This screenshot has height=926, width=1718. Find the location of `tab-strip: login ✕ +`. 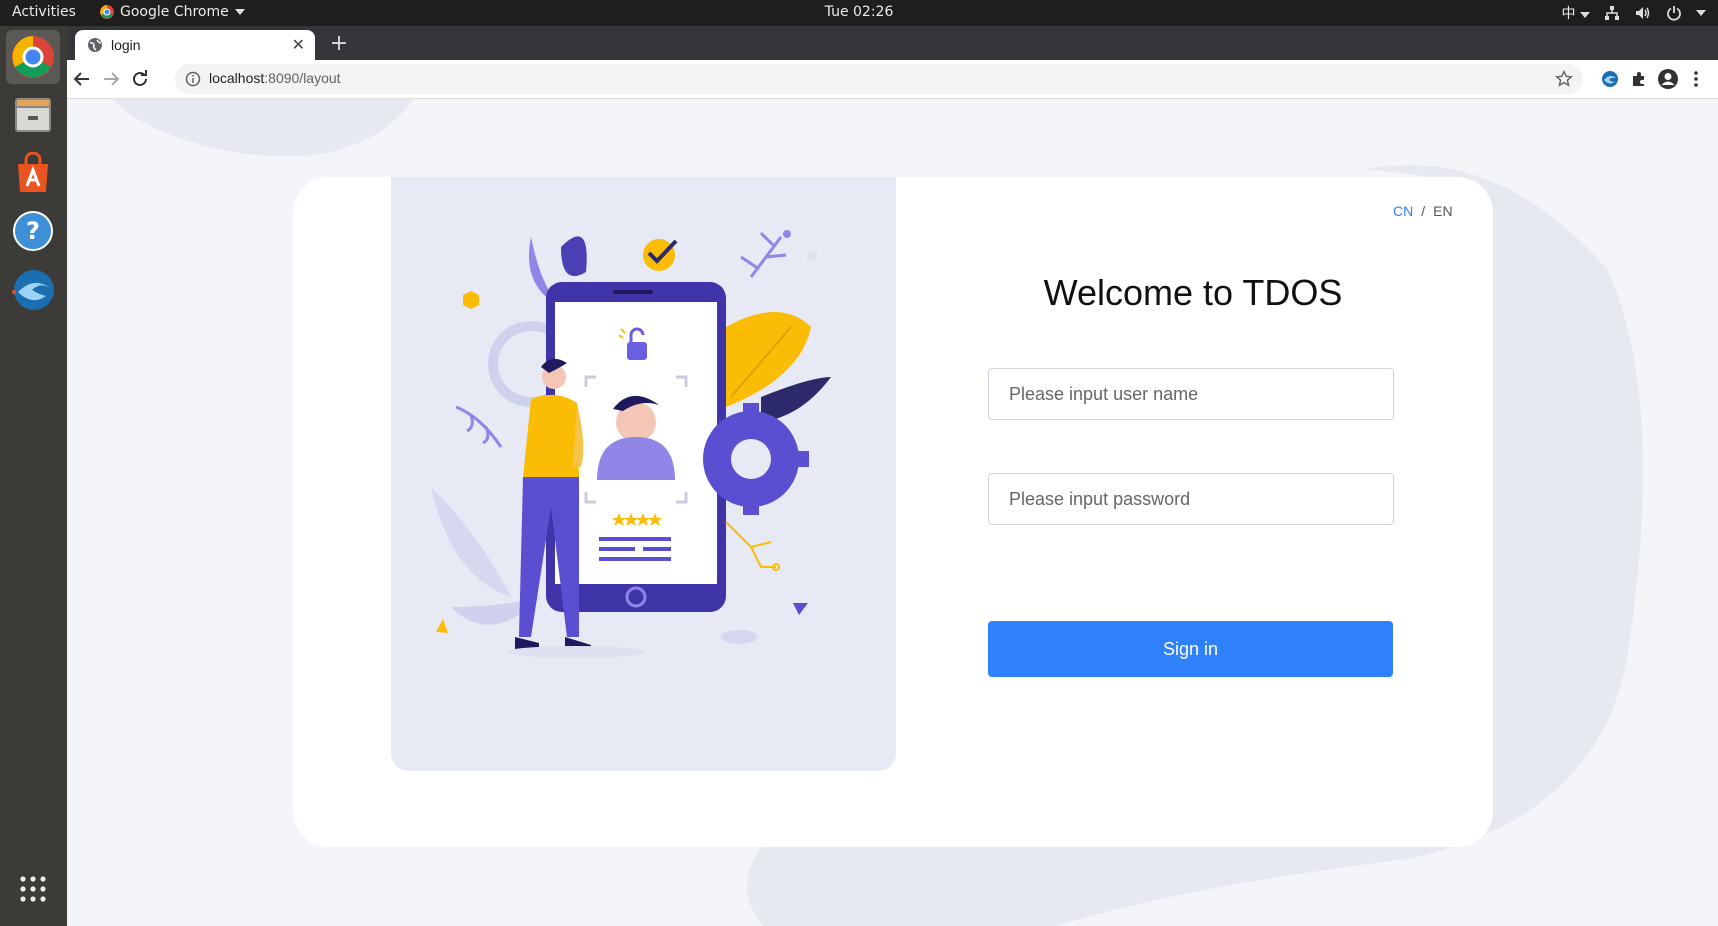

tab-strip: login ✕ + is located at coordinates (892, 43).